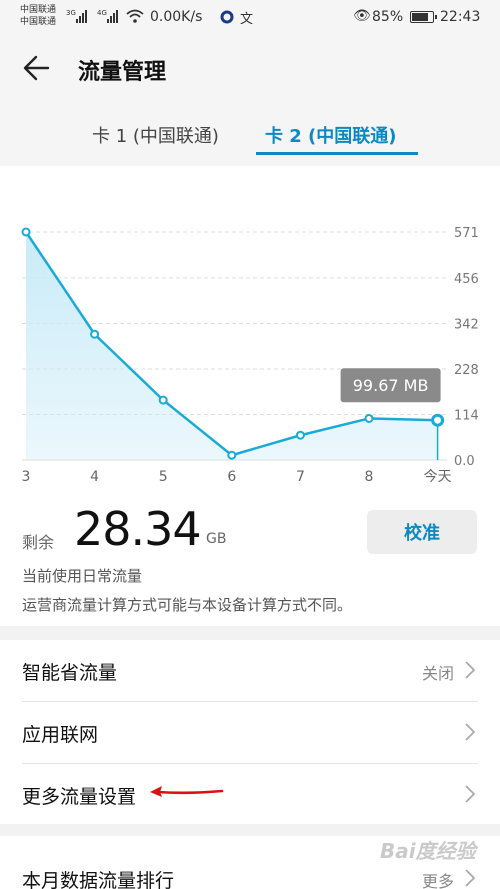 The height and width of the screenshot is (889, 500). Describe the element at coordinates (362, 16) in the screenshot. I see `eye-comfort-icon: 👁` at that location.